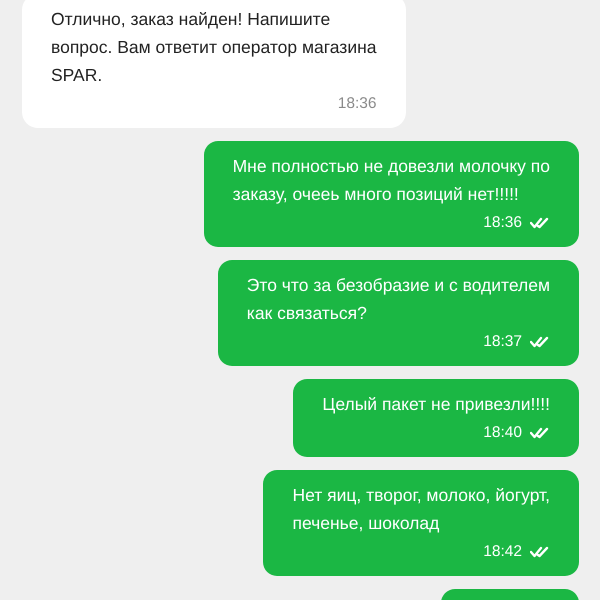 Image resolution: width=600 pixels, height=600 pixels. I want to click on message-time: 18:40, so click(502, 433).